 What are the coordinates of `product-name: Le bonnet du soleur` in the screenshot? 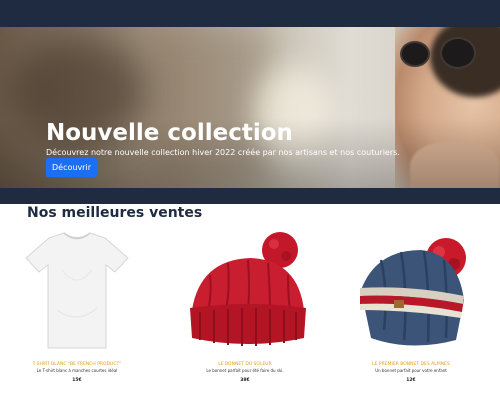 It's located at (245, 364).